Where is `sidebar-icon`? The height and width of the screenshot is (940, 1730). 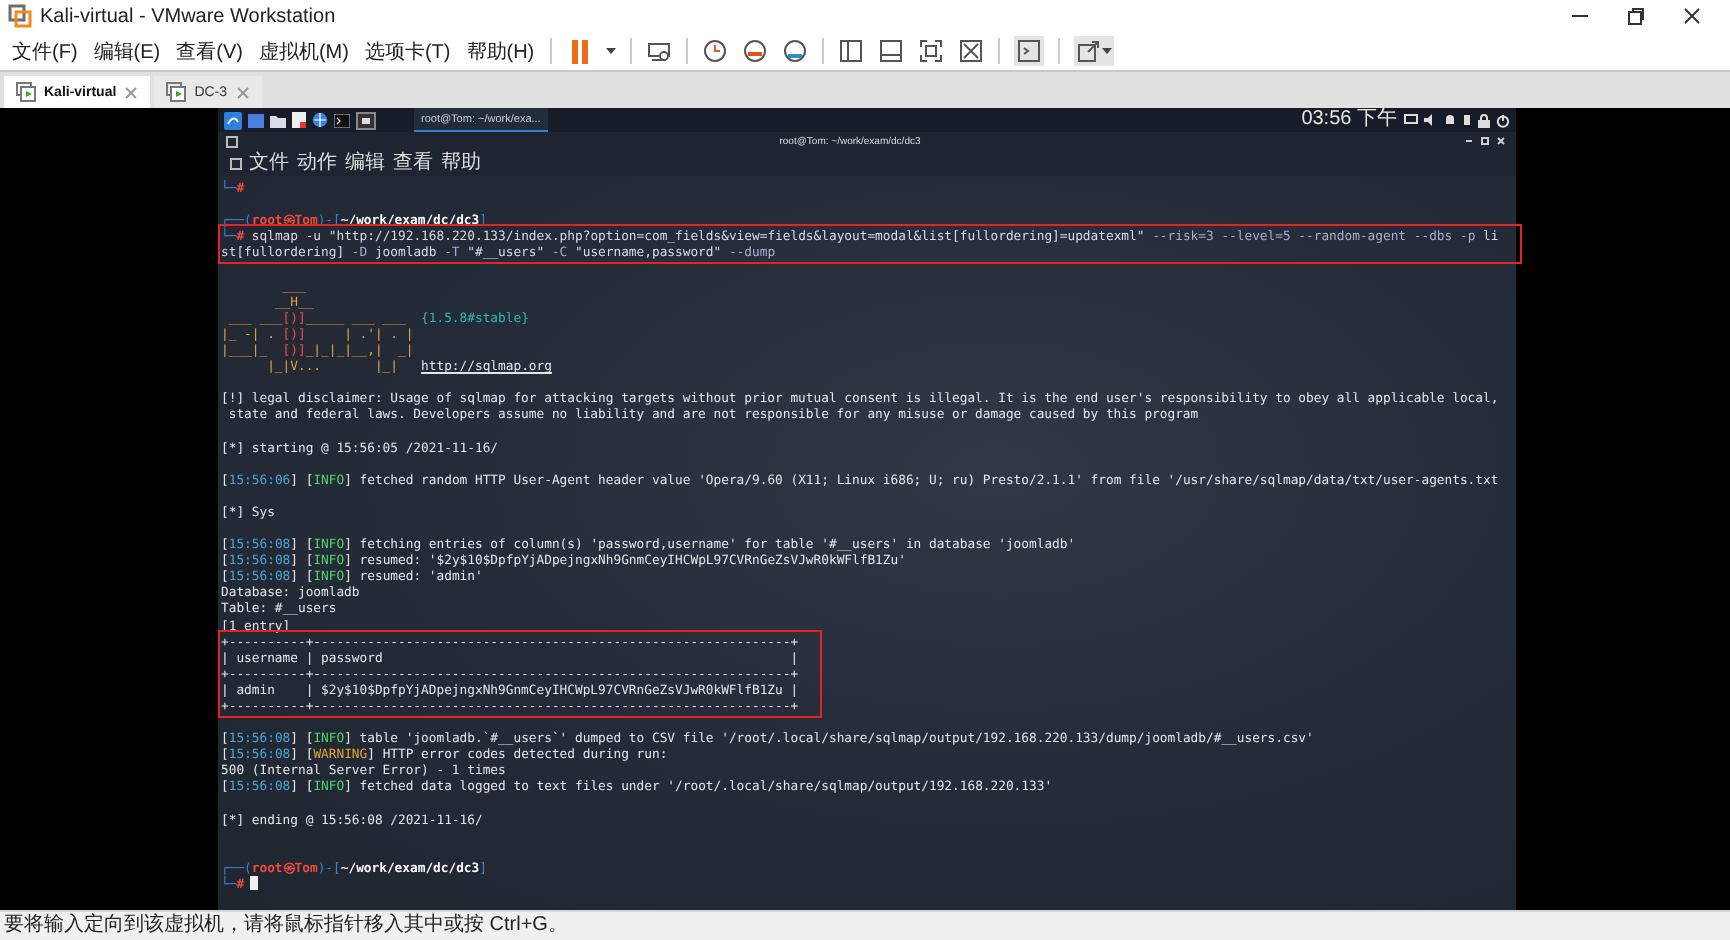 sidebar-icon is located at coordinates (851, 51).